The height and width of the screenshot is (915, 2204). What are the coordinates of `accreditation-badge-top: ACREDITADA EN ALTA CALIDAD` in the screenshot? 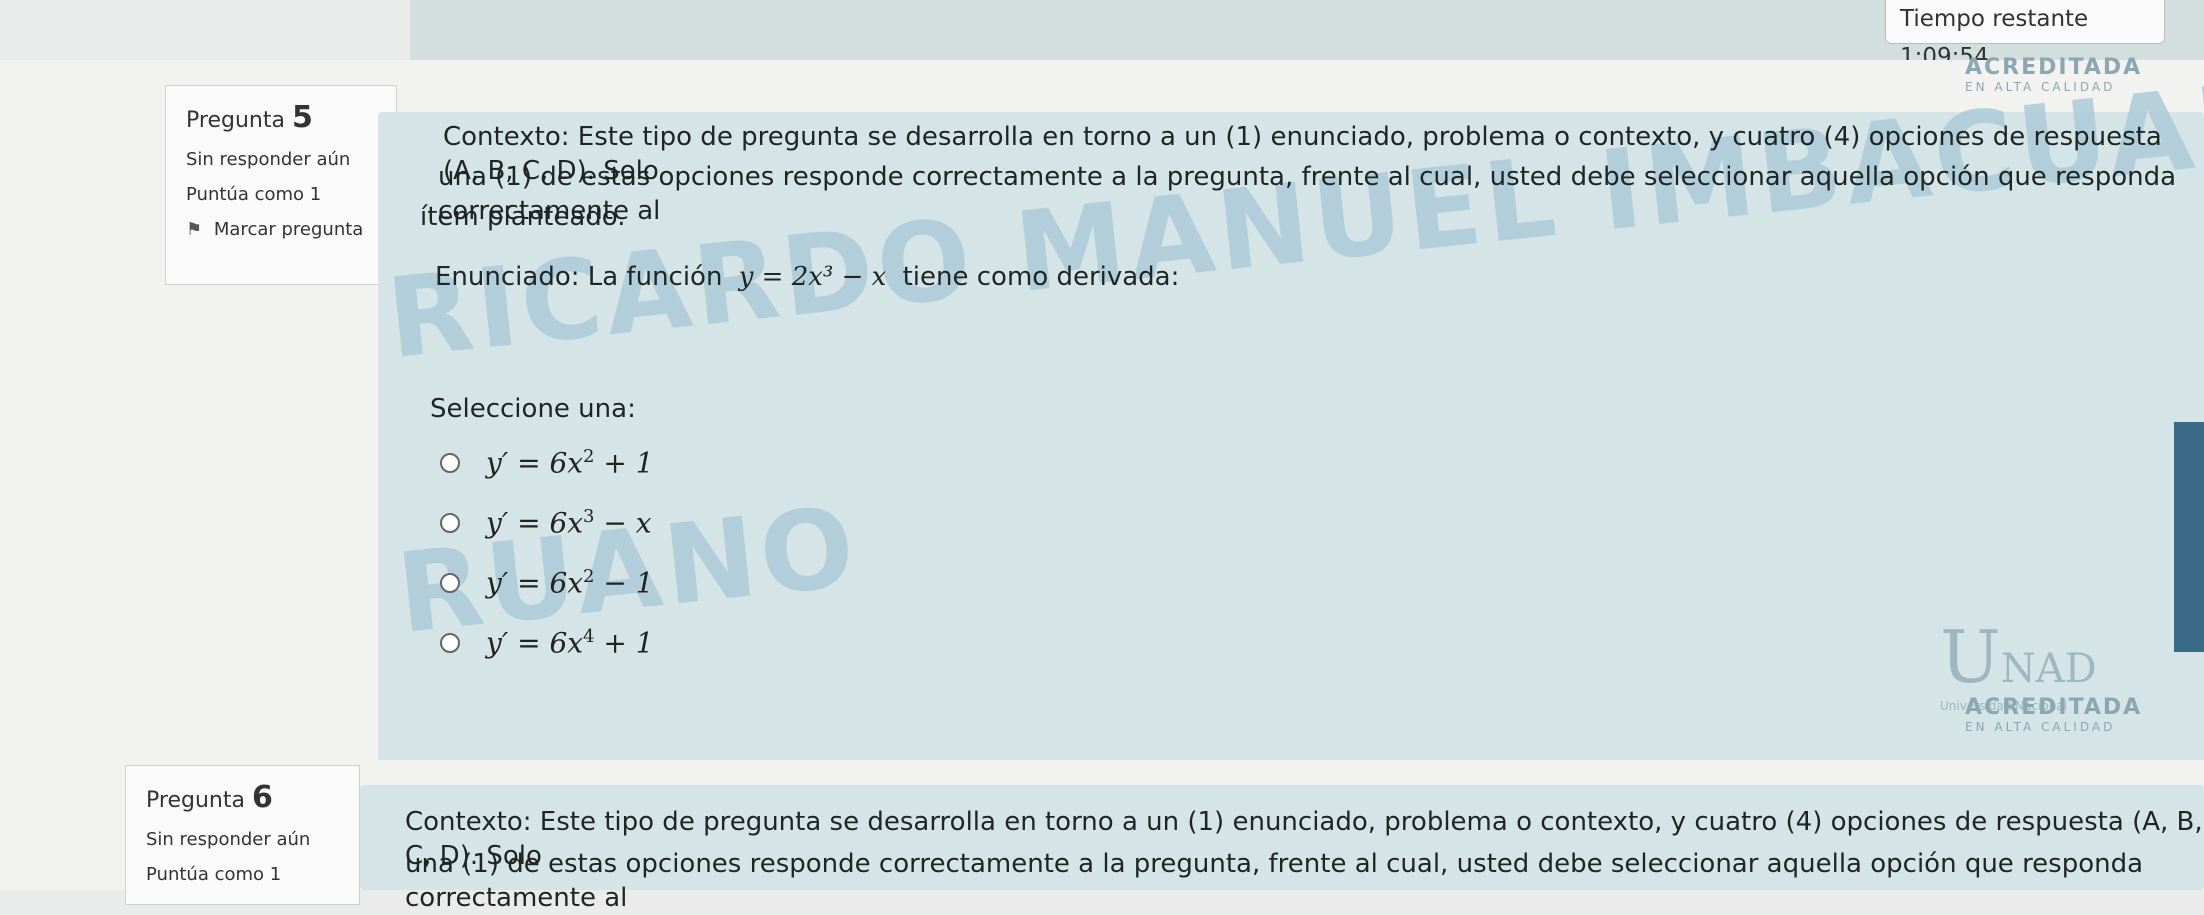 It's located at (2054, 74).